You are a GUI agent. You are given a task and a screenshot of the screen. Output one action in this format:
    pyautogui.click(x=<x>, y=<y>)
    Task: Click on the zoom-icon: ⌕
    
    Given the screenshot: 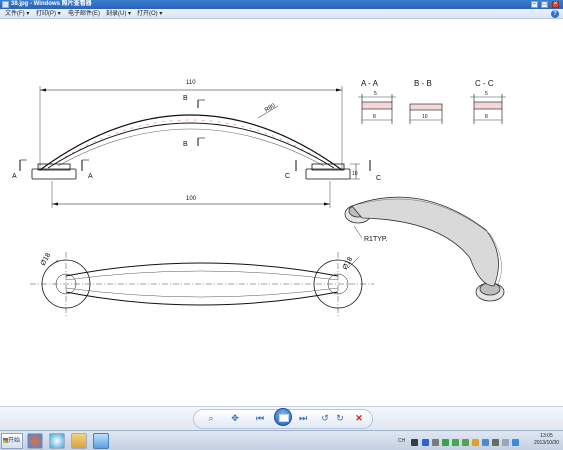 What is the action you would take?
    pyautogui.click(x=211, y=418)
    